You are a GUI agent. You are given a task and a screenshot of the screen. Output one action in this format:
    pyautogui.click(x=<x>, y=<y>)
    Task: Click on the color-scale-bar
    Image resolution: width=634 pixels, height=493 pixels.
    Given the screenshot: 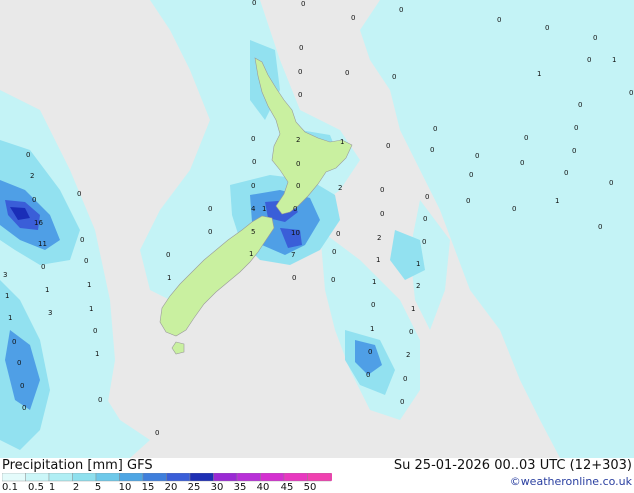 What is the action you would take?
    pyautogui.click(x=167, y=477)
    